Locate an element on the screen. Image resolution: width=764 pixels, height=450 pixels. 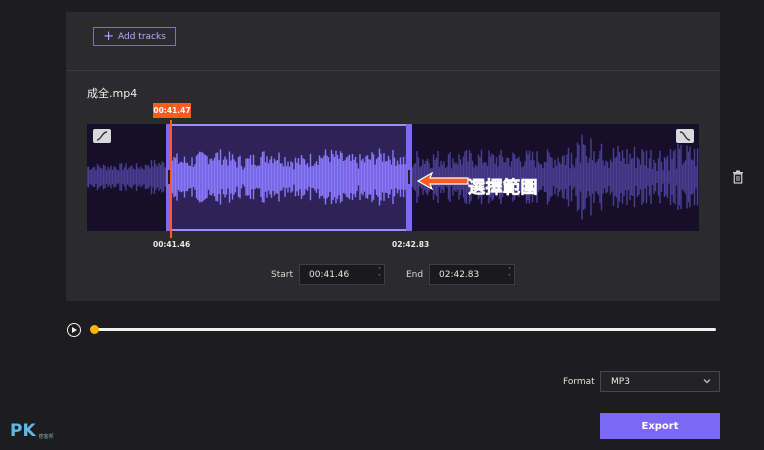
selection-range is located at coordinates (289, 177).